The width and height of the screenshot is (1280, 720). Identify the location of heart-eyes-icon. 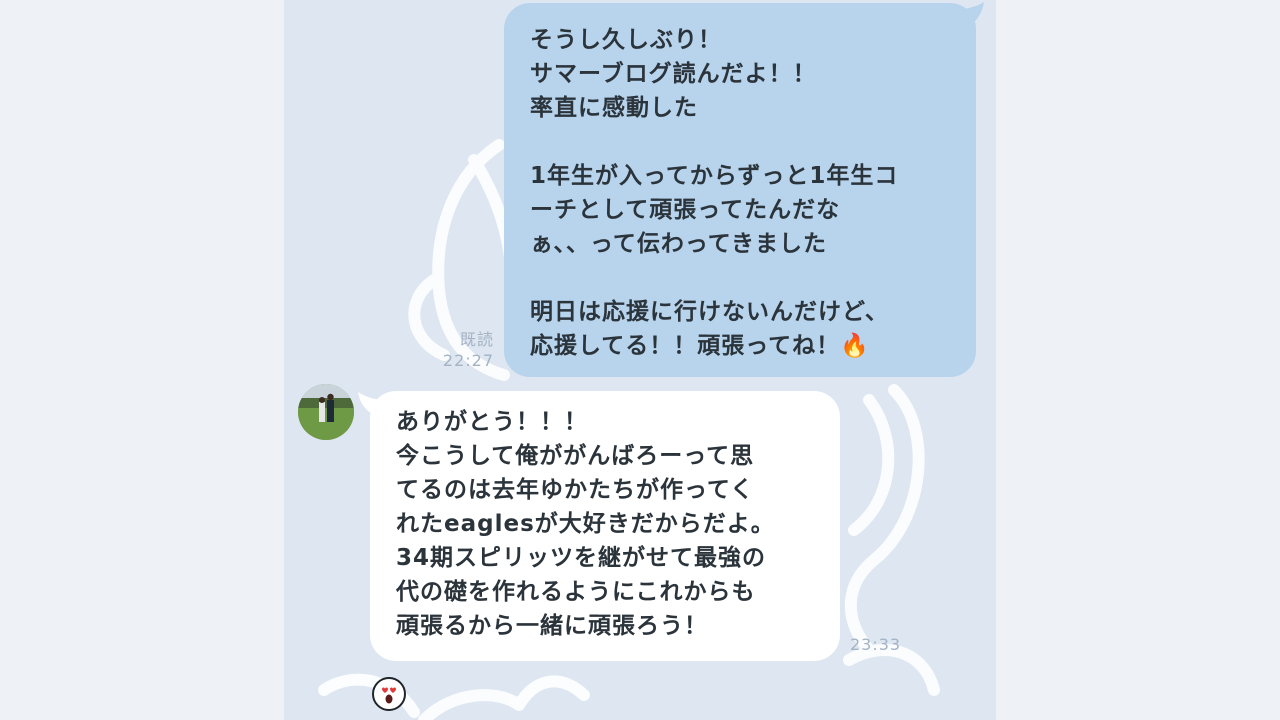
(389, 695).